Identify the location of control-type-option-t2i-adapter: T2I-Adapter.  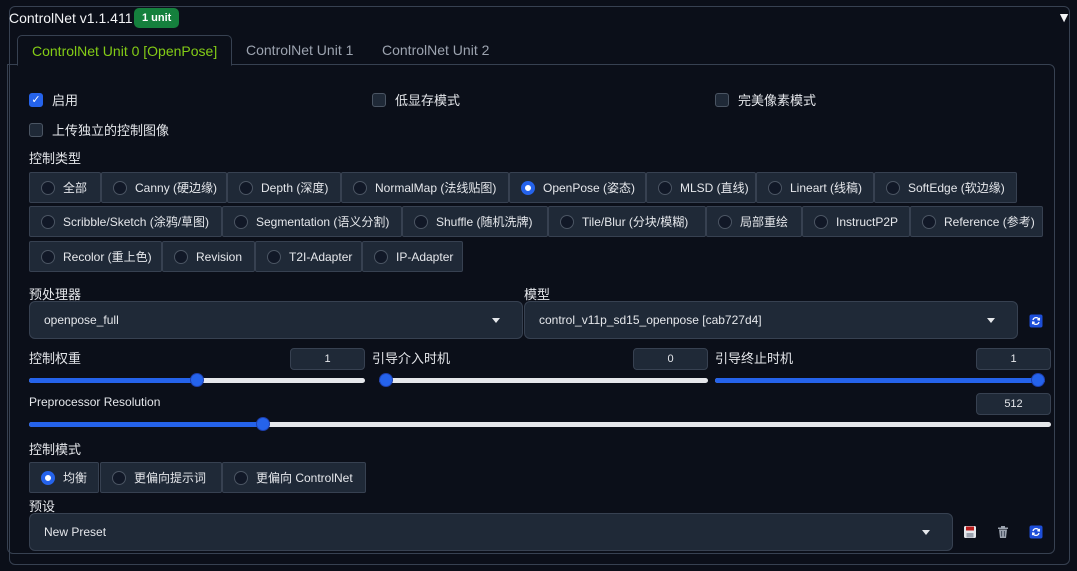
(308, 256).